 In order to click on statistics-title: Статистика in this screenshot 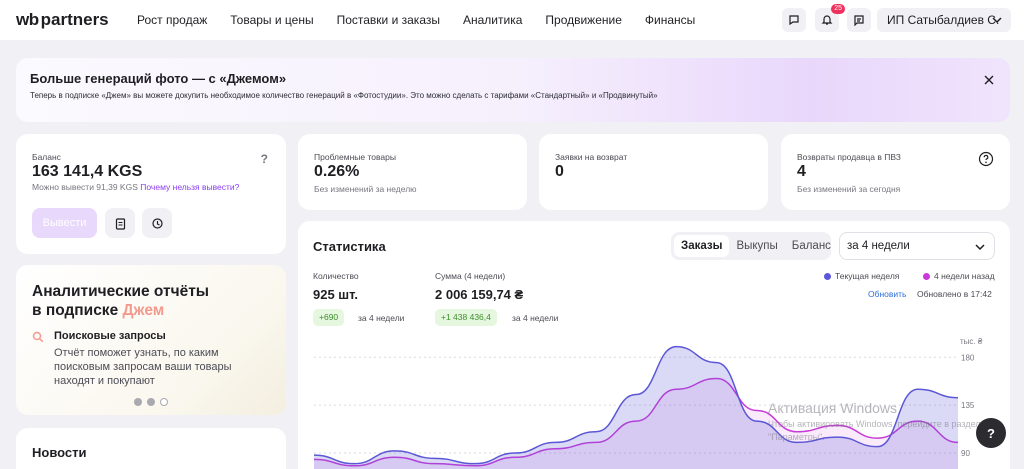, I will do `click(349, 246)`.